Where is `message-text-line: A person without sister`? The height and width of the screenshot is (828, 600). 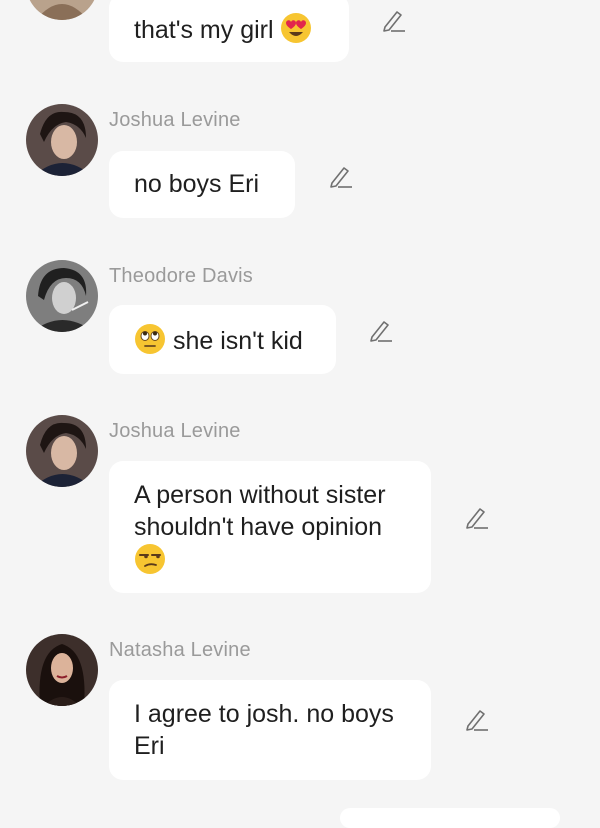
message-text-line: A person without sister is located at coordinates (260, 495).